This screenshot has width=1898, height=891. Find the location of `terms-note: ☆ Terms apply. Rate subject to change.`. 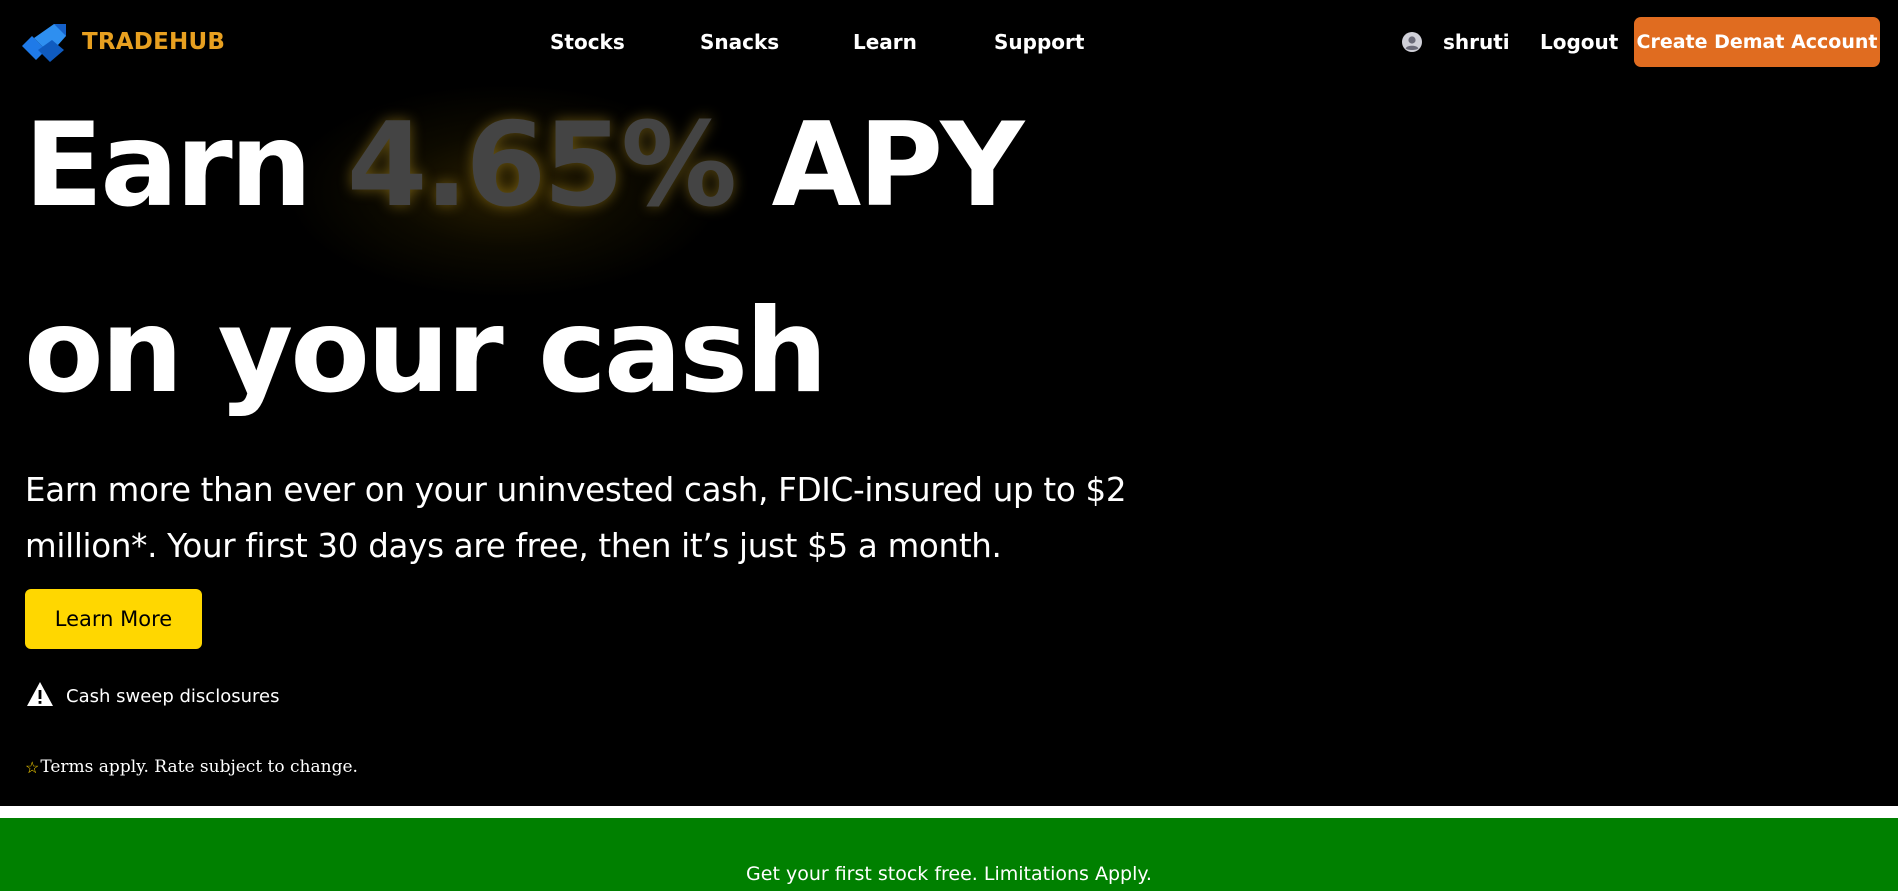

terms-note: ☆ Terms apply. Rate subject to change. is located at coordinates (191, 767).